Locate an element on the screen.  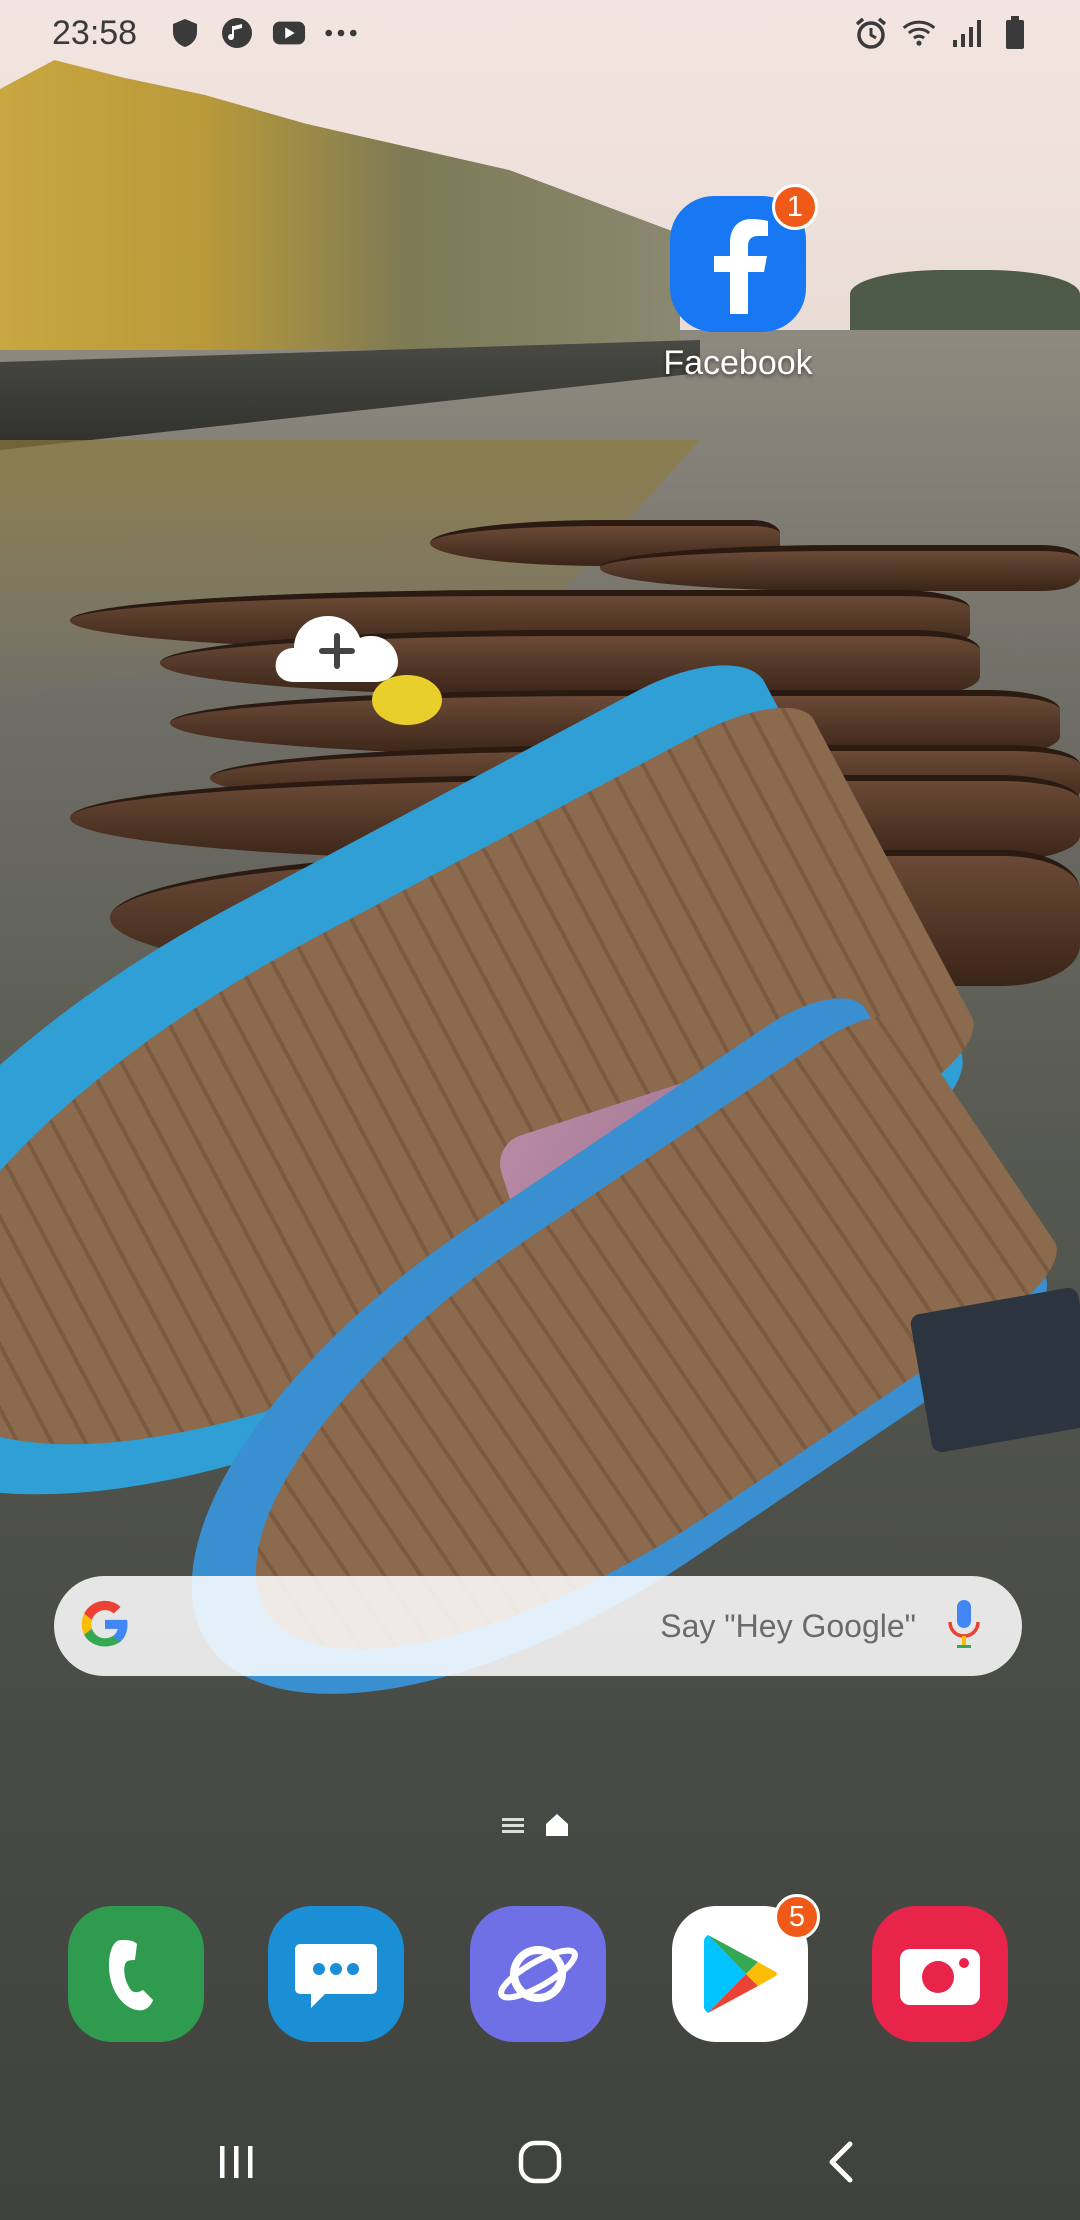
status-right-icons is located at coordinates (943, 33).